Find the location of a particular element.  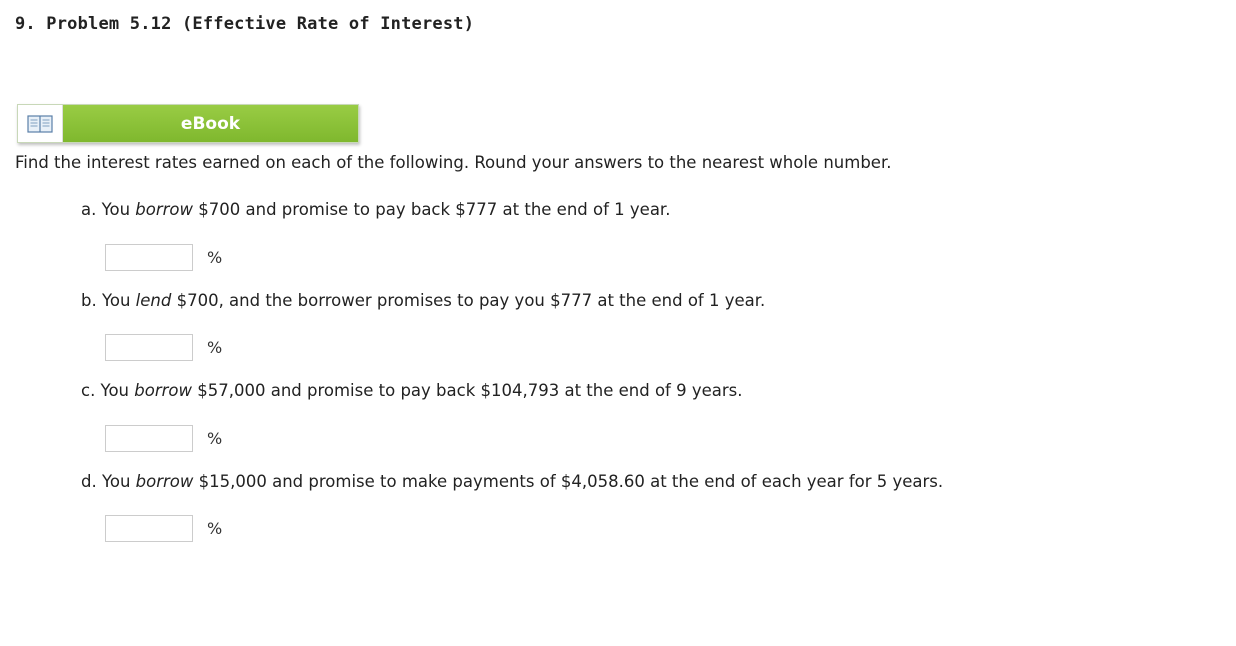

question-b-keyword: lend is located at coordinates (153, 300).